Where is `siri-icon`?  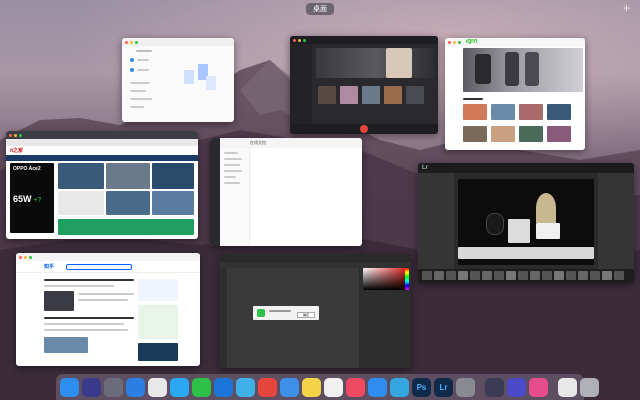 siri-icon is located at coordinates (91, 387).